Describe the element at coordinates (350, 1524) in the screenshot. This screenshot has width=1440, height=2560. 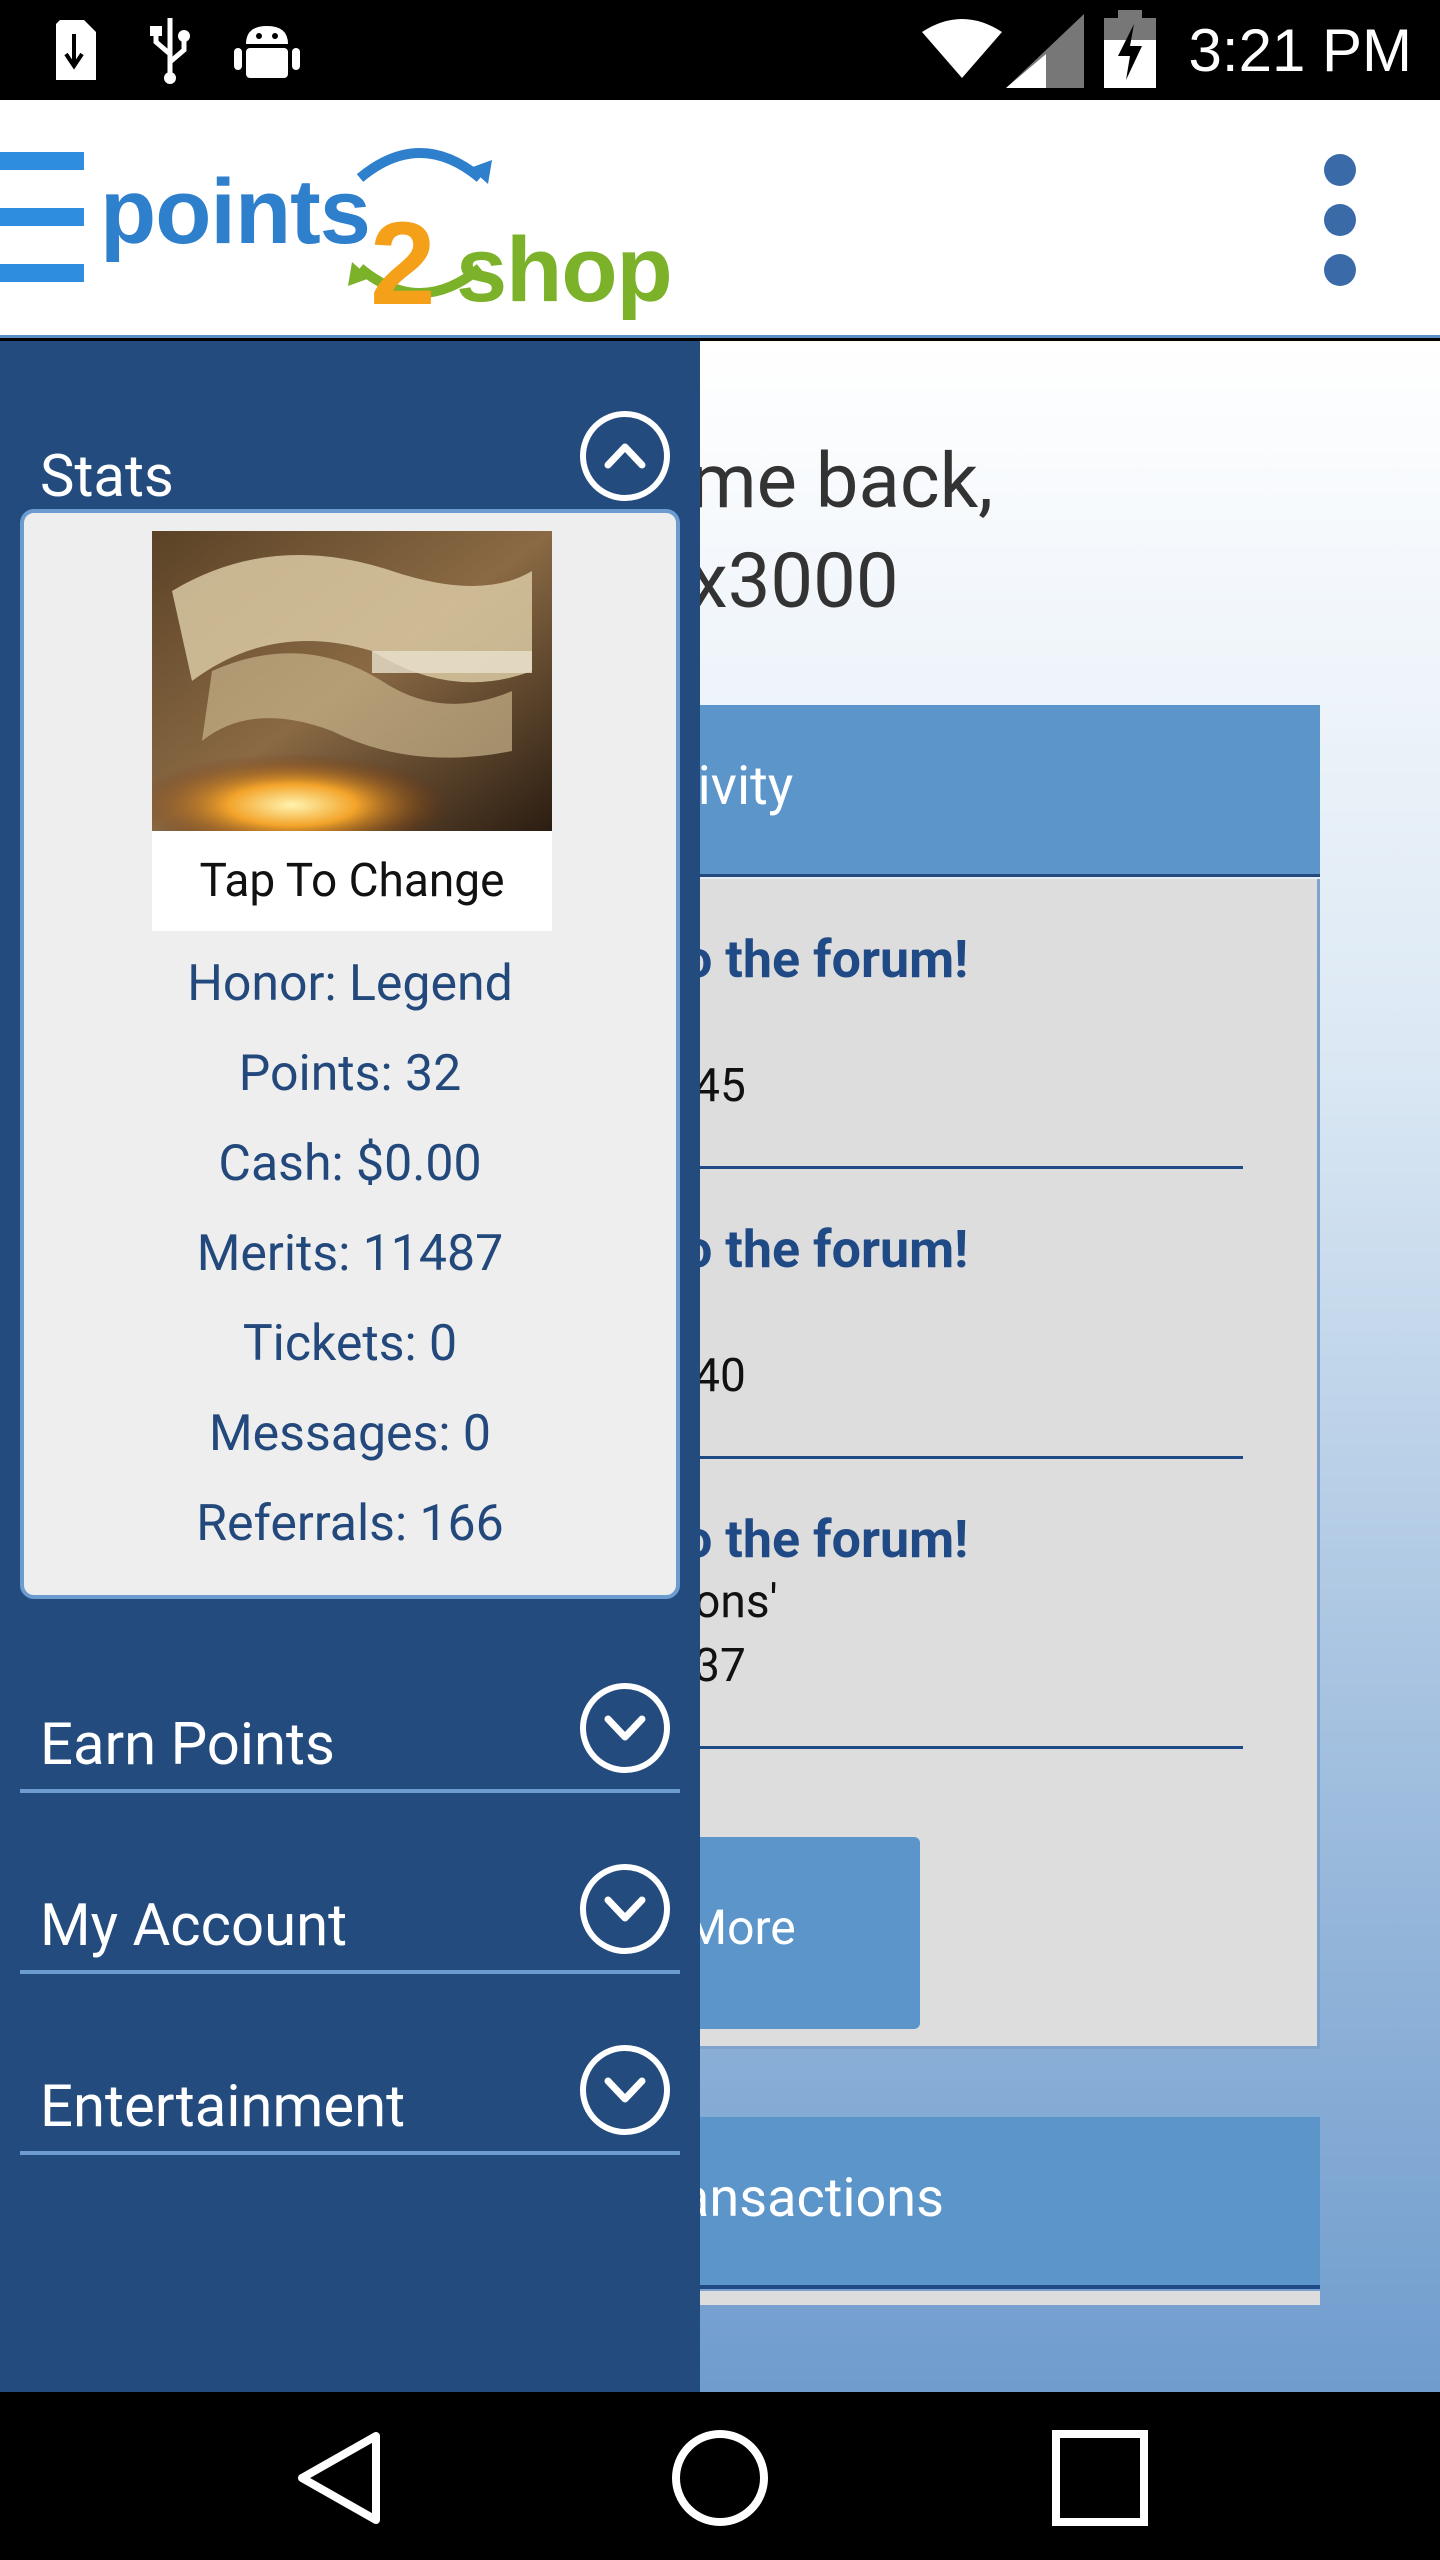
I see `stat-referrals: Referrals: 166` at that location.